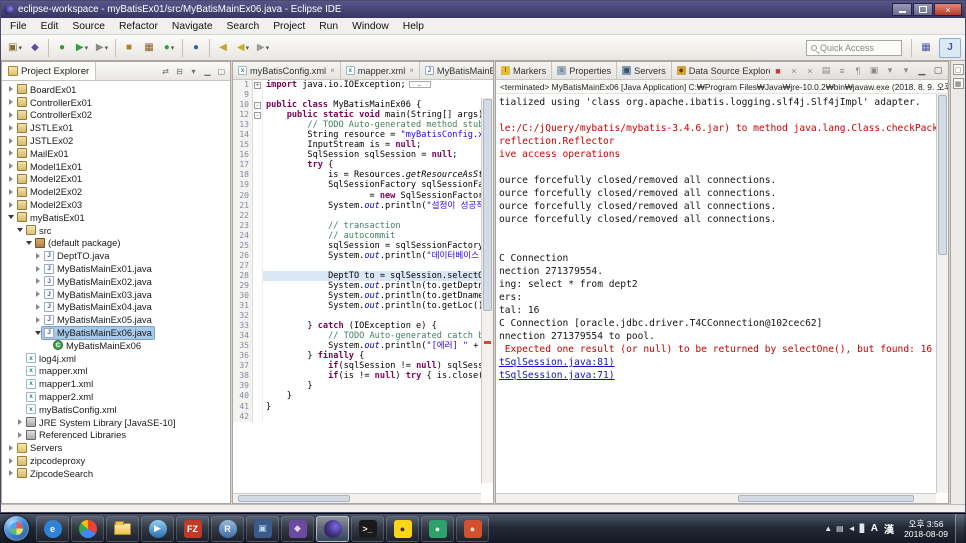 The height and width of the screenshot is (543, 966). Describe the element at coordinates (116, 191) in the screenshot. I see `tree-item-model2ex02: Model2Ex02` at that location.